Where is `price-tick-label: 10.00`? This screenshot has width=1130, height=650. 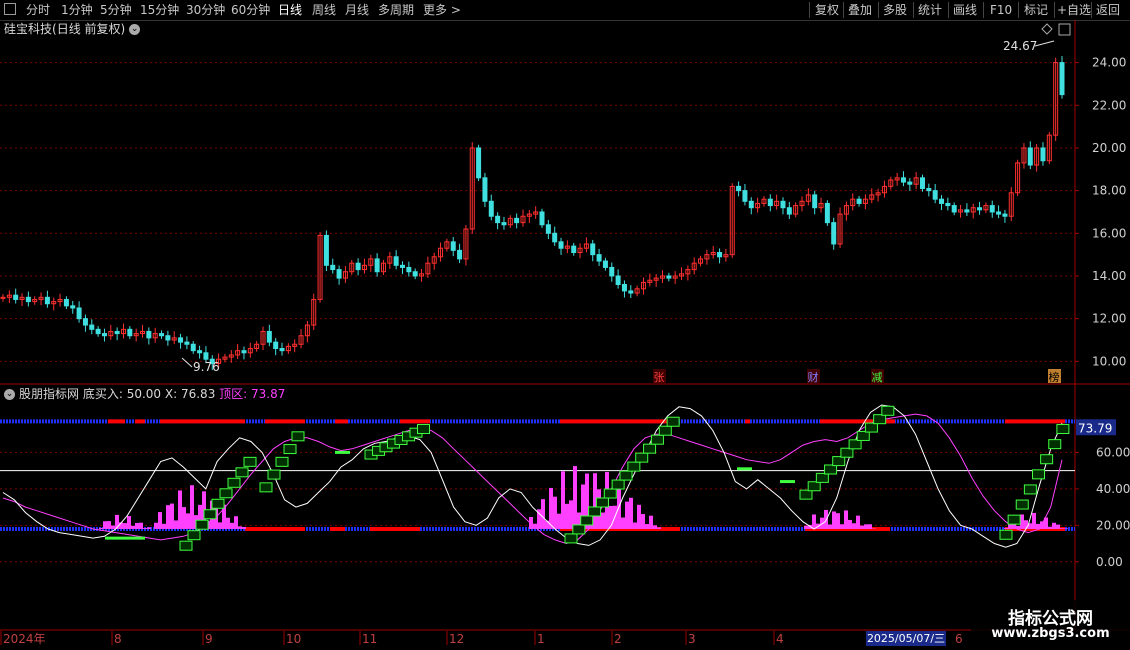
price-tick-label: 10.00 is located at coordinates (1109, 361).